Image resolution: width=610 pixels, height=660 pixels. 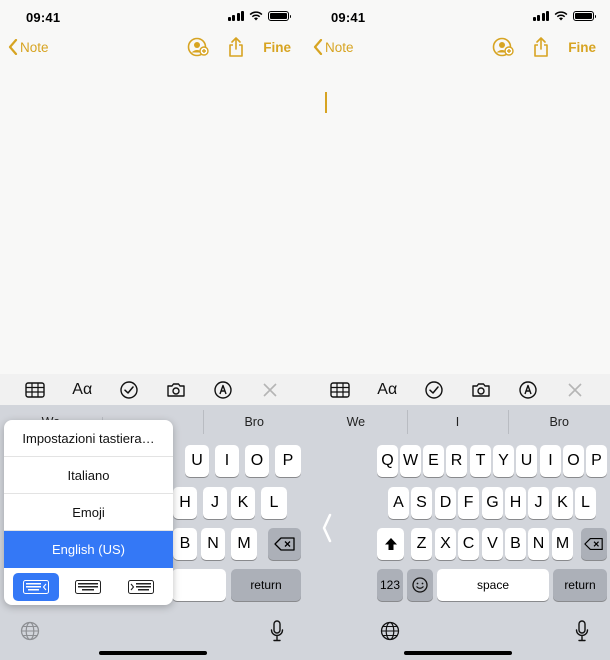 I want to click on key-s: S, so click(x=421, y=503).